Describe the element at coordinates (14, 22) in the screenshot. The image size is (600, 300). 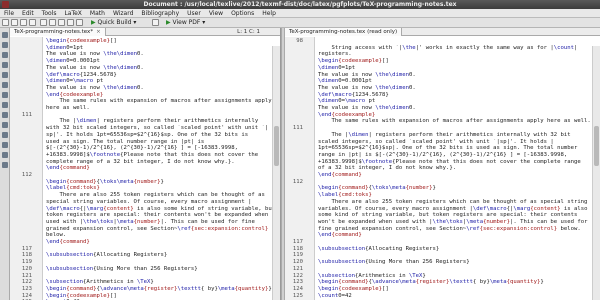
I see `open-file-icon` at that location.